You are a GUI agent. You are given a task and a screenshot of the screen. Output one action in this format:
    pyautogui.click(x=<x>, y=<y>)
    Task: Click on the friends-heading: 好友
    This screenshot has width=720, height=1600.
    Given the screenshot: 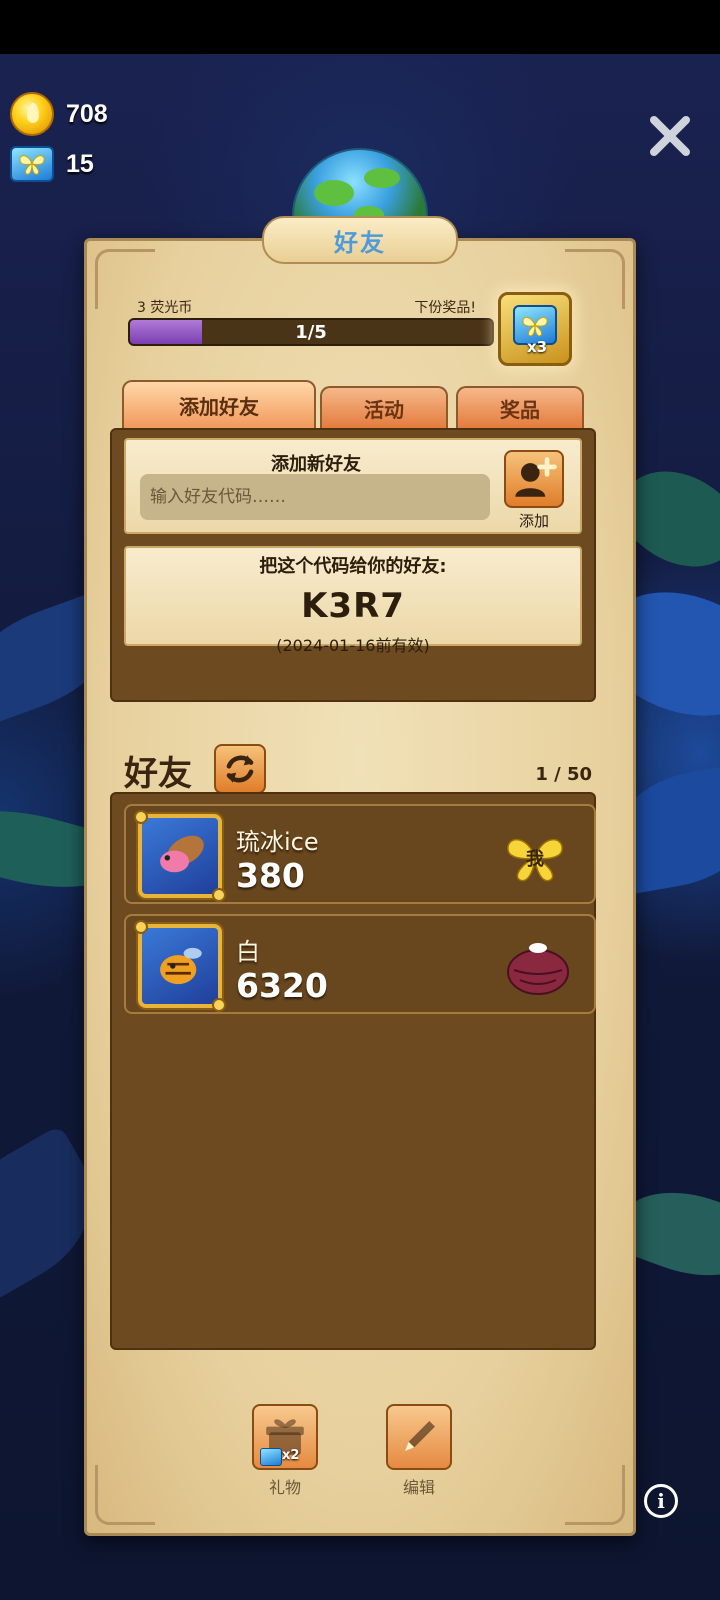 What is the action you would take?
    pyautogui.click(x=158, y=774)
    